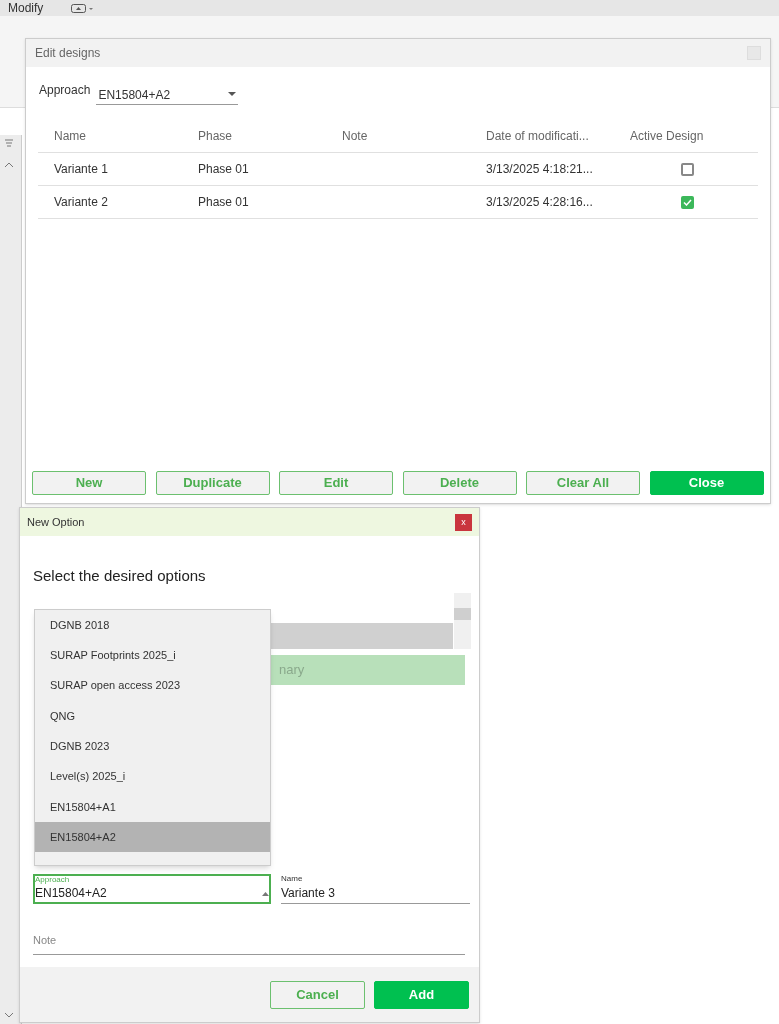 This screenshot has height=1024, width=779. What do you see at coordinates (152, 889) in the screenshot?
I see `approach-field: Approach EN15804+A2` at bounding box center [152, 889].